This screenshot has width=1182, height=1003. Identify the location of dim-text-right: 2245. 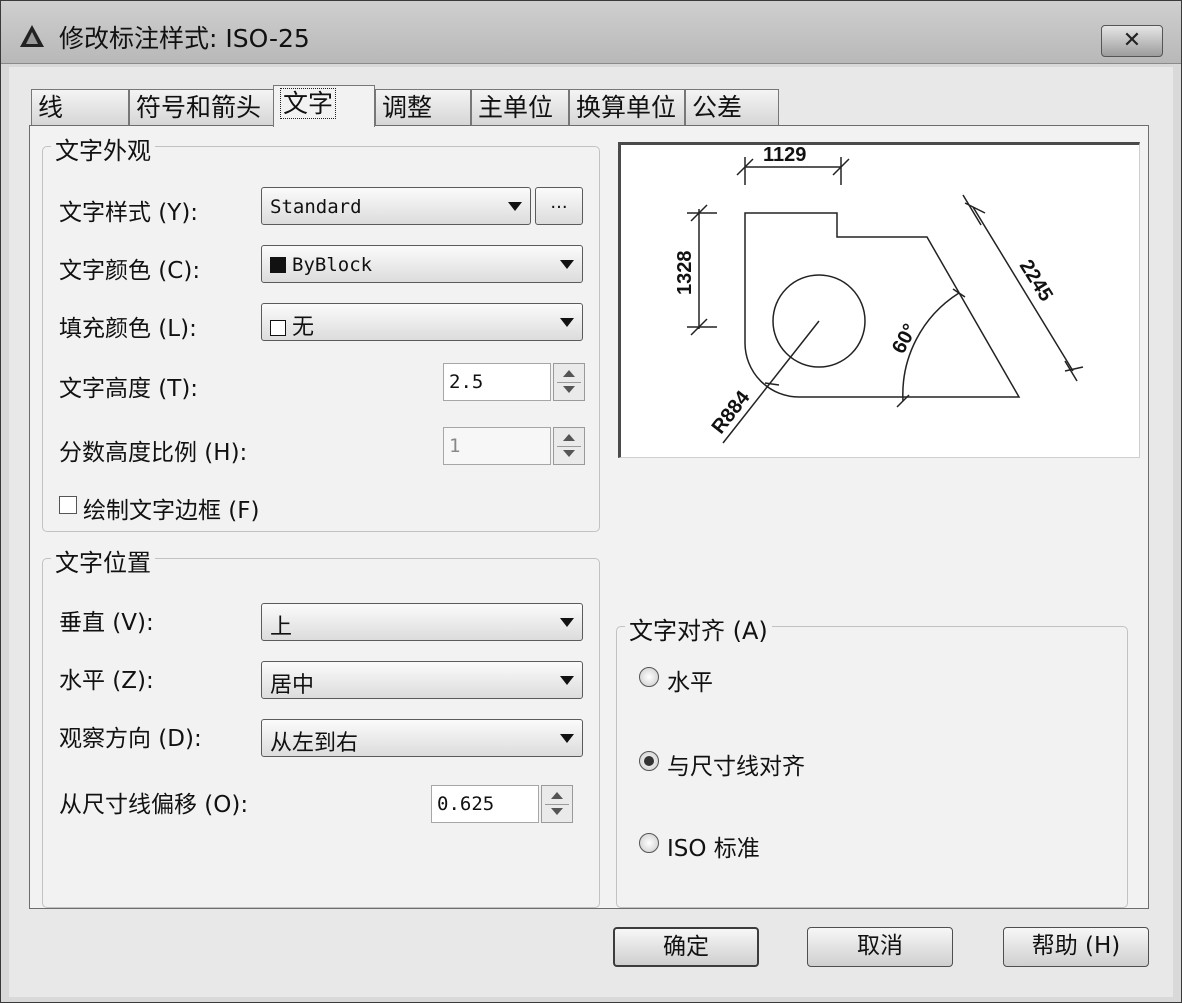
(1036, 280).